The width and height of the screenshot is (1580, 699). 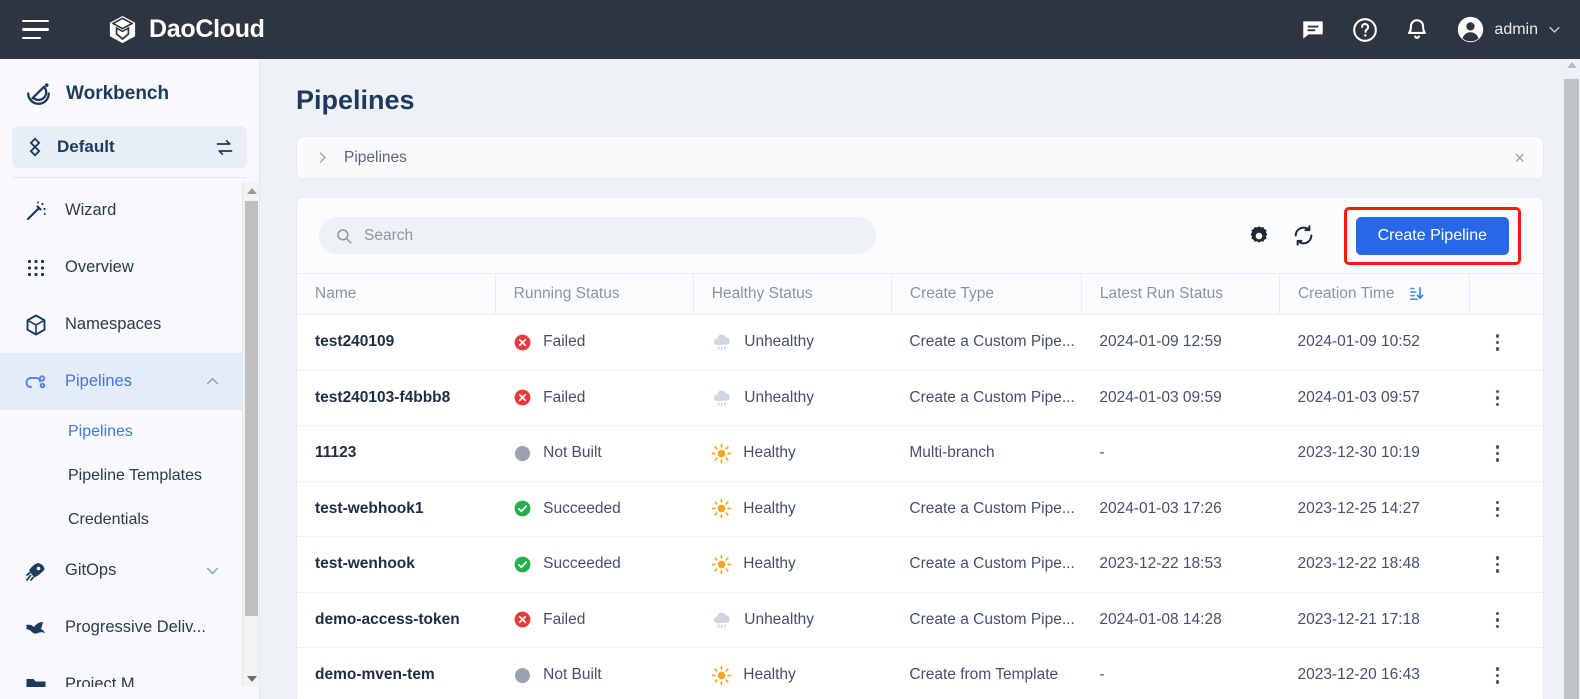 What do you see at coordinates (792, 294) in the screenshot?
I see `column-healthy-status: Healthy Status` at bounding box center [792, 294].